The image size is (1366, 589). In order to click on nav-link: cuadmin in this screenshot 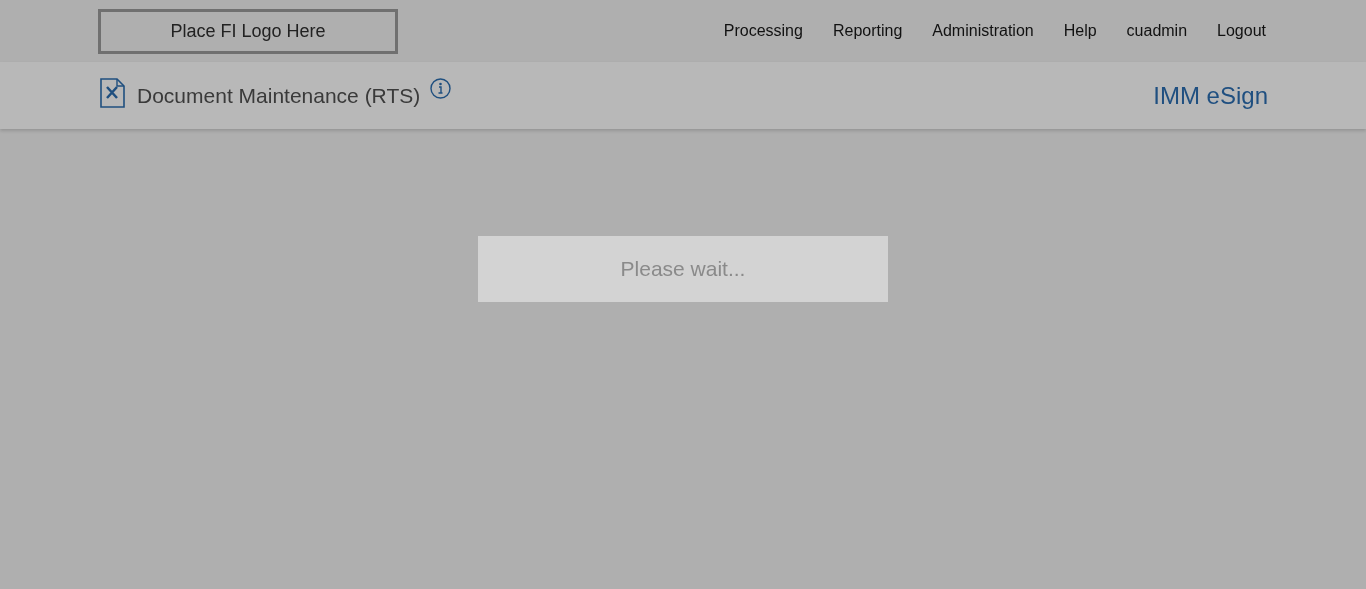, I will do `click(1157, 31)`.